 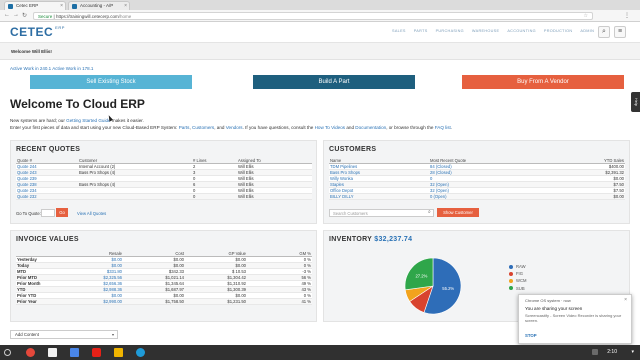 I want to click on welcome-user: Welcome Will Ellis!, so click(x=31, y=51).